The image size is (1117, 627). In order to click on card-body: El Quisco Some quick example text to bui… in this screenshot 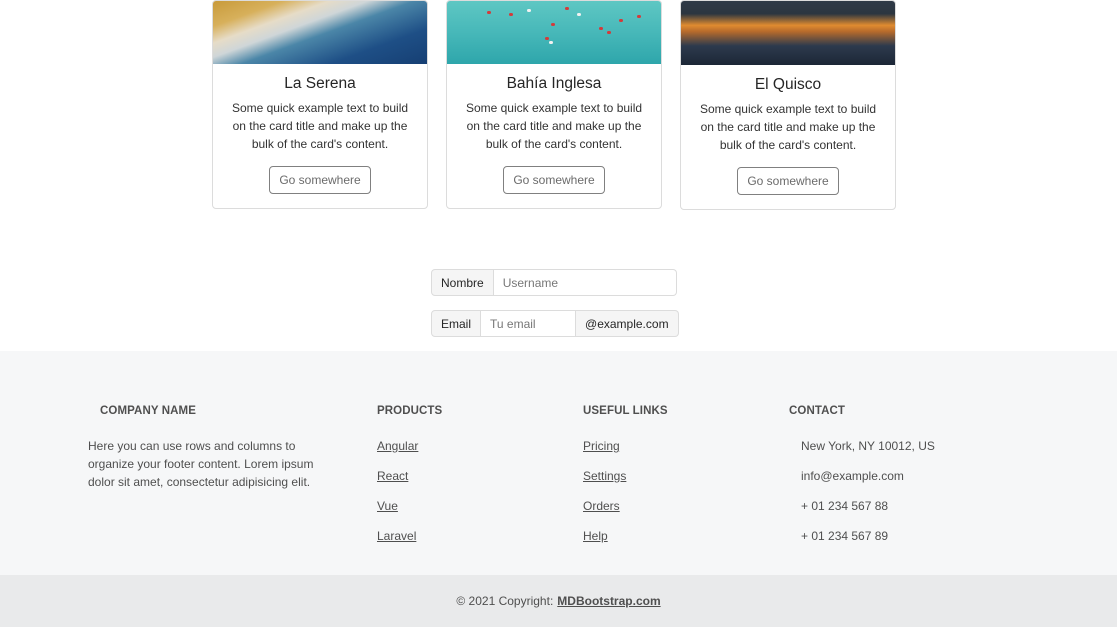, I will do `click(788, 136)`.